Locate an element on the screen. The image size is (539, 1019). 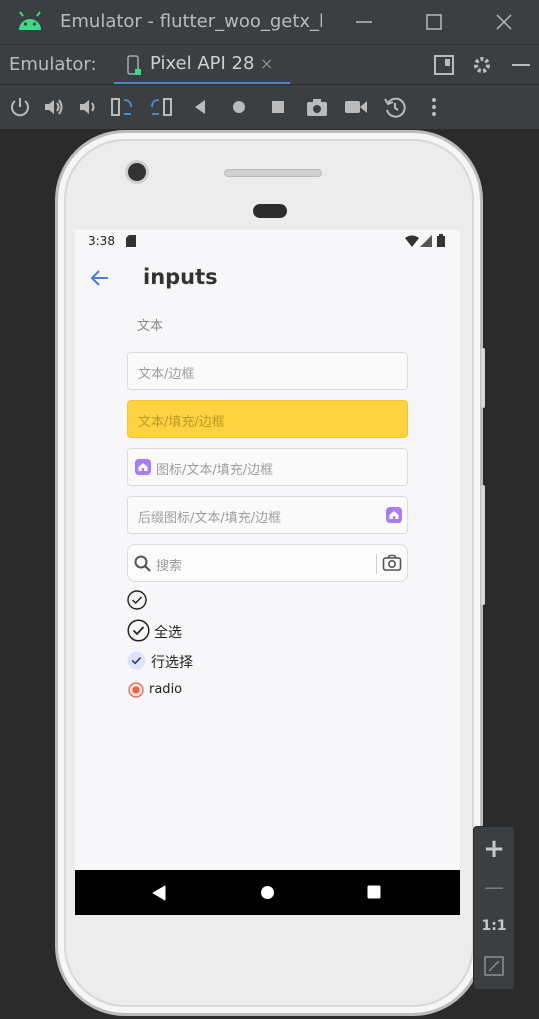
maximize-button is located at coordinates (434, 22).